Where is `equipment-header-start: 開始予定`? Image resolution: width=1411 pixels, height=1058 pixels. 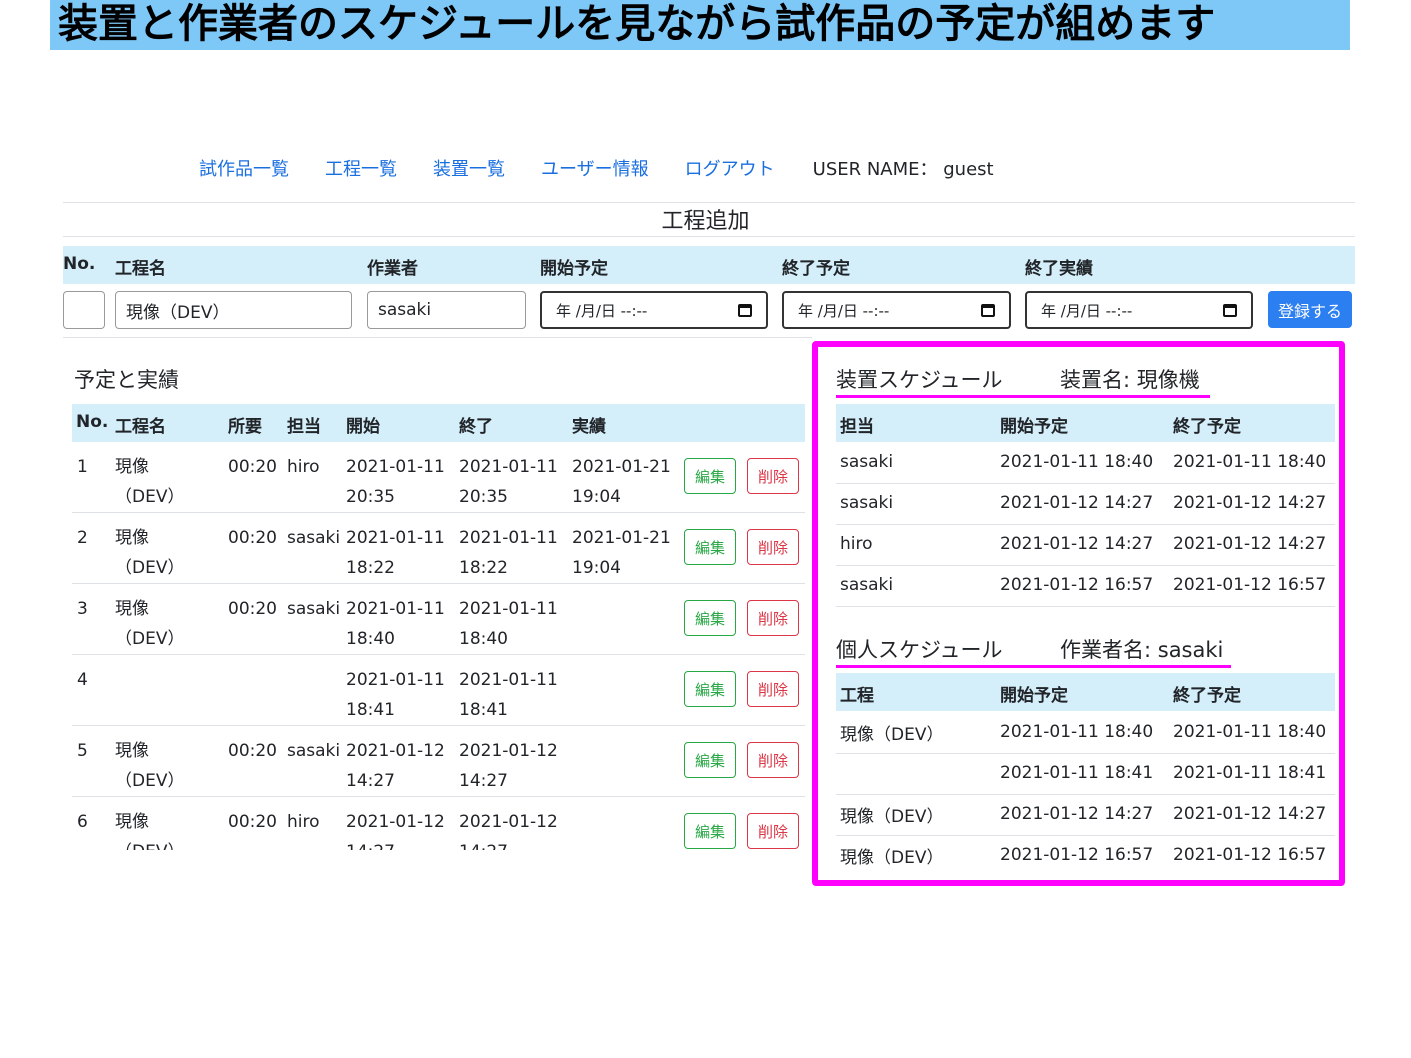 equipment-header-start: 開始予定 is located at coordinates (1034, 427).